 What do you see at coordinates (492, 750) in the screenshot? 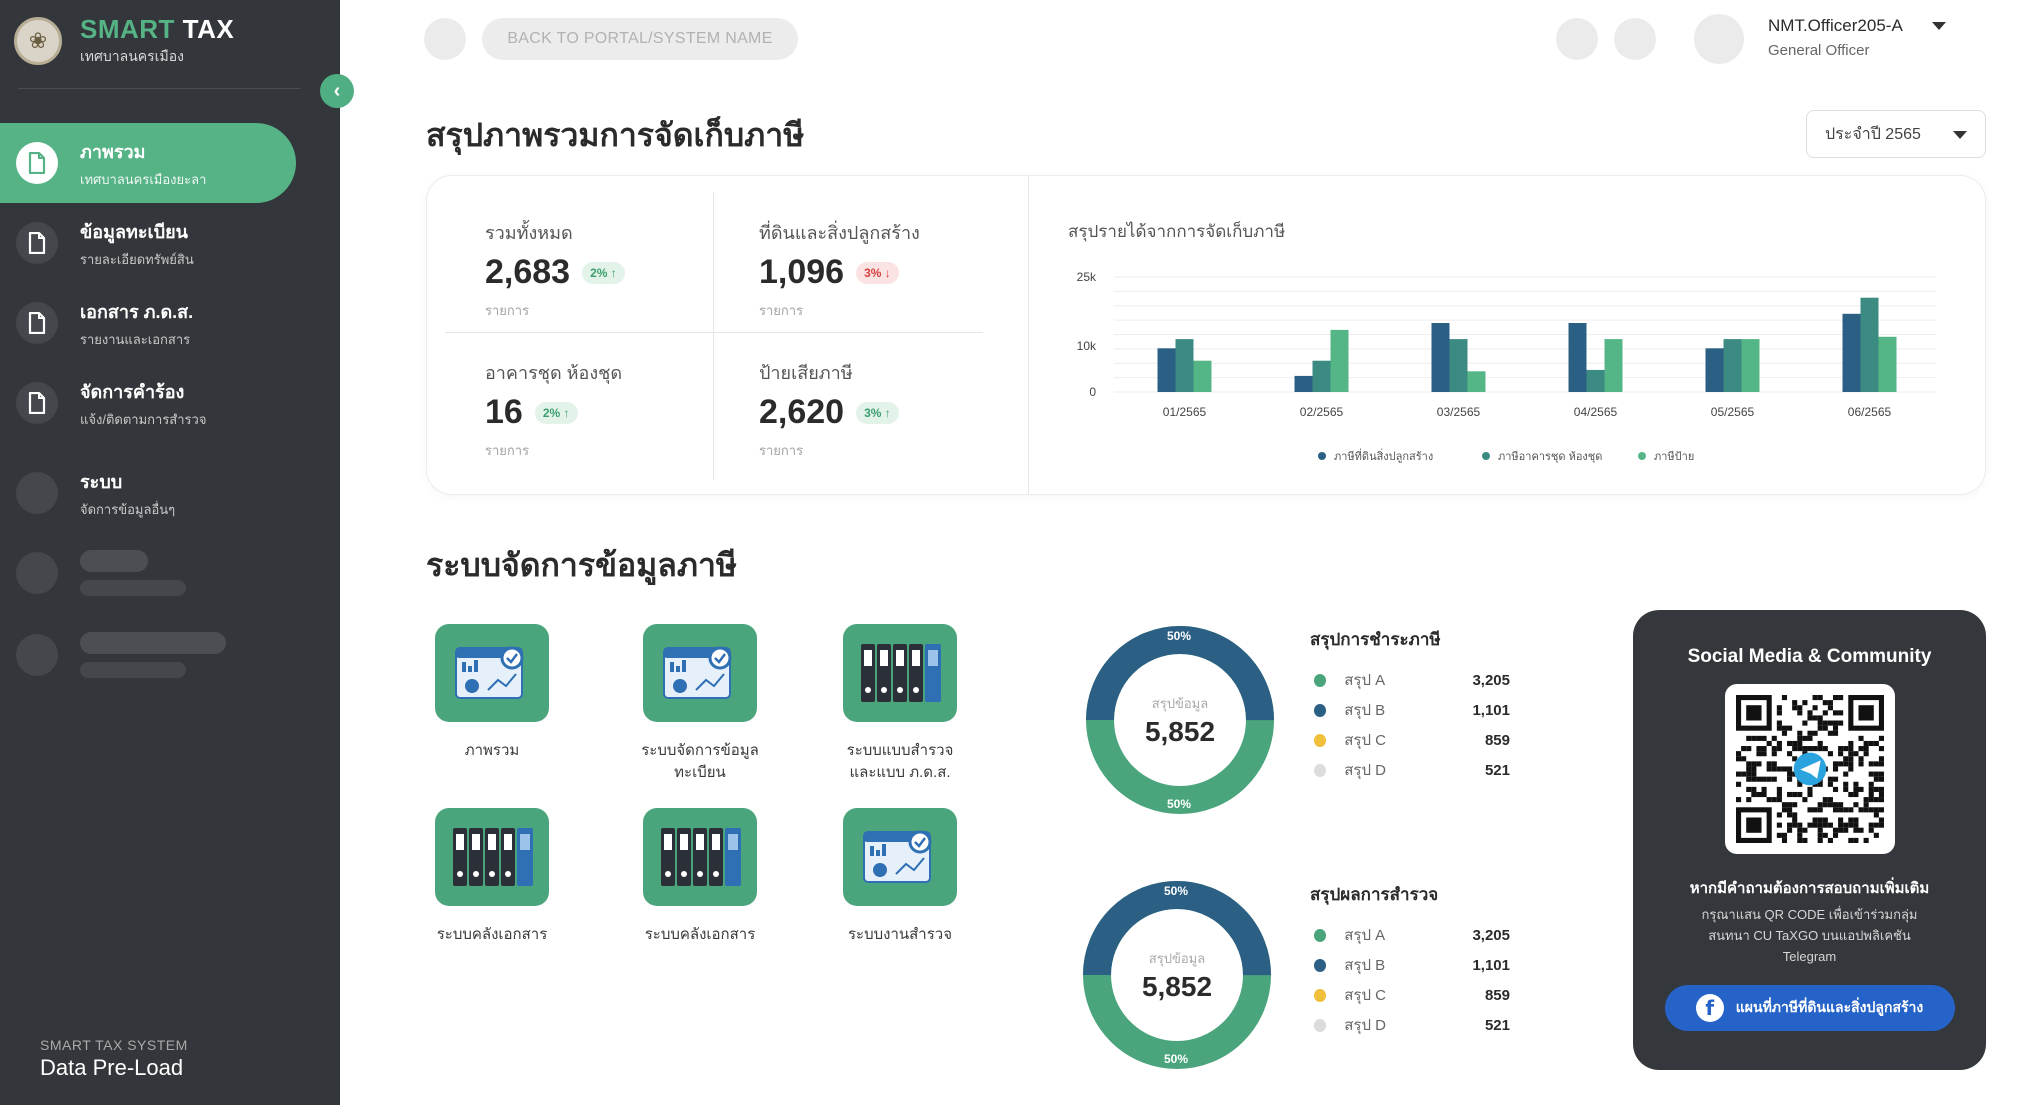
I see `tile-label-line: ภาพรวม` at bounding box center [492, 750].